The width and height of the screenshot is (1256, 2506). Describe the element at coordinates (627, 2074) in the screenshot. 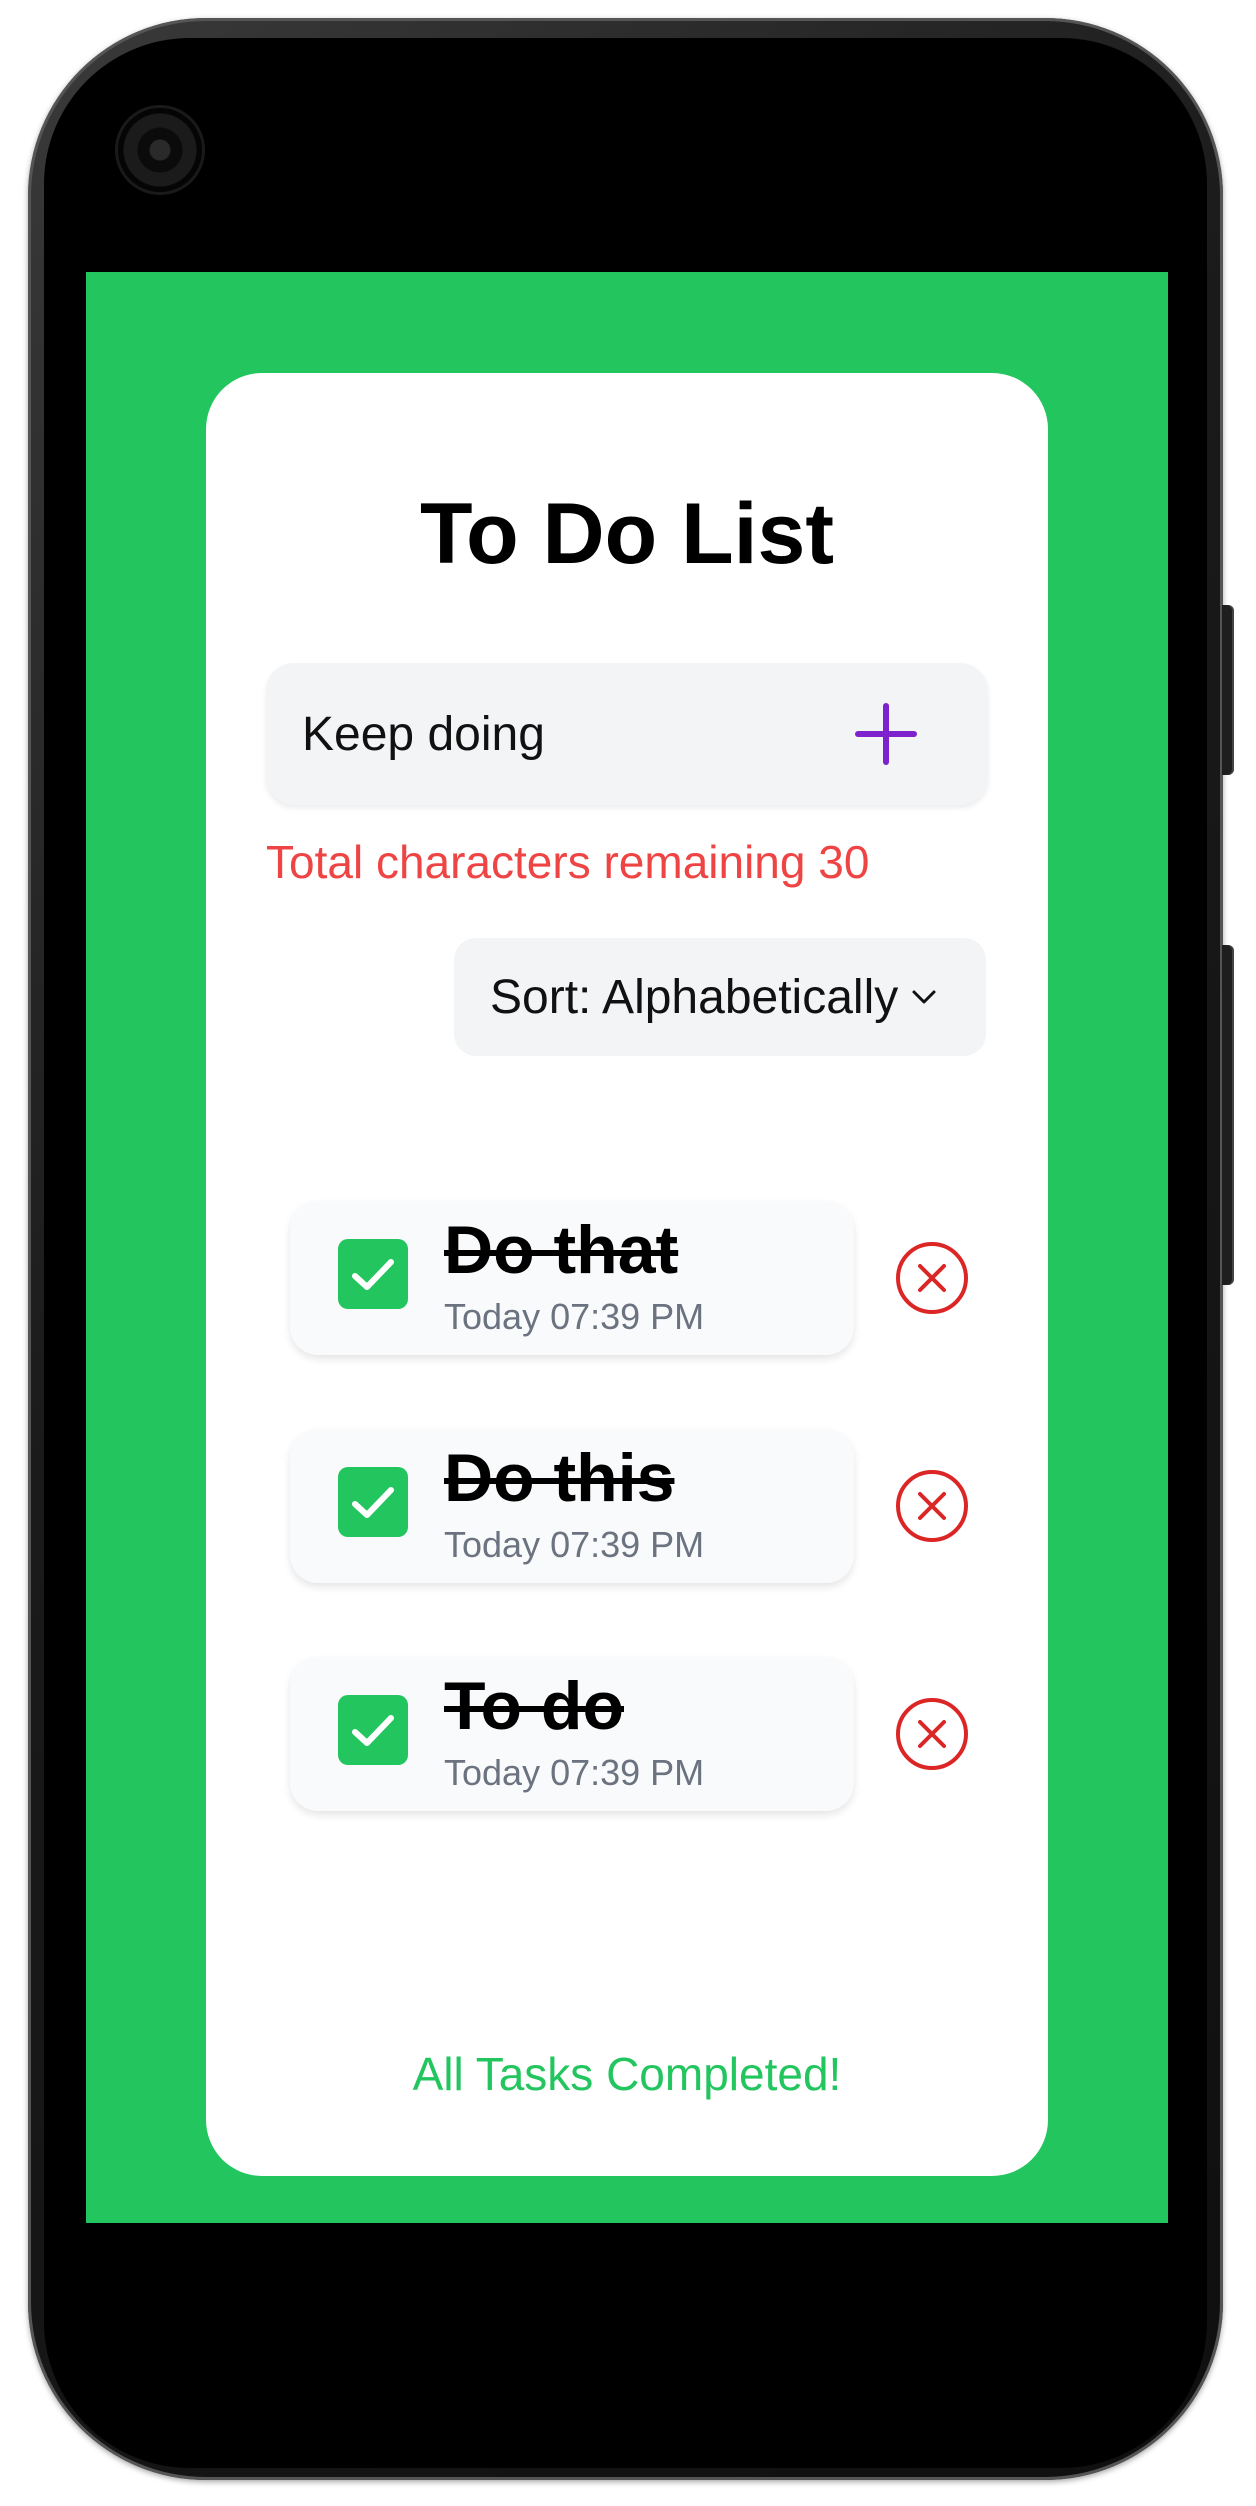

I see `status-message: All Tasks Completed!` at that location.